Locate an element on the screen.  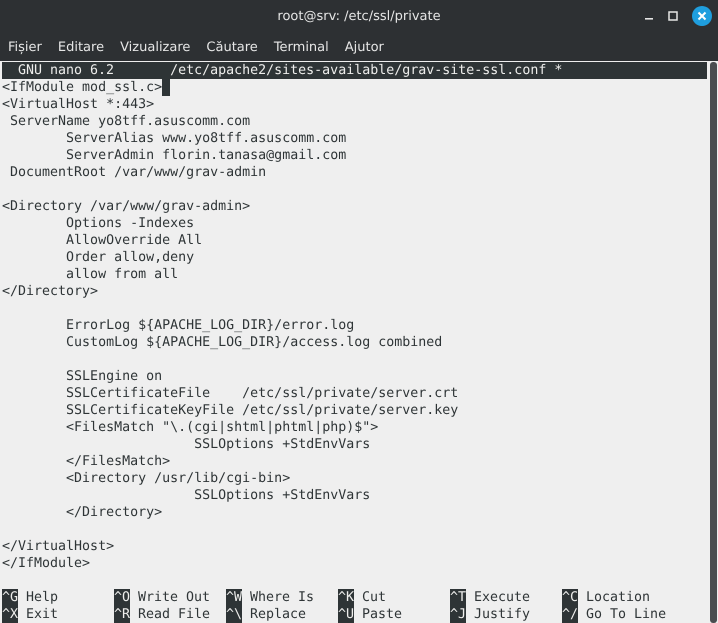
code-line: CustomLog ${APACHE_LOG_DIR}/access.log combined is located at coordinates (253, 342).